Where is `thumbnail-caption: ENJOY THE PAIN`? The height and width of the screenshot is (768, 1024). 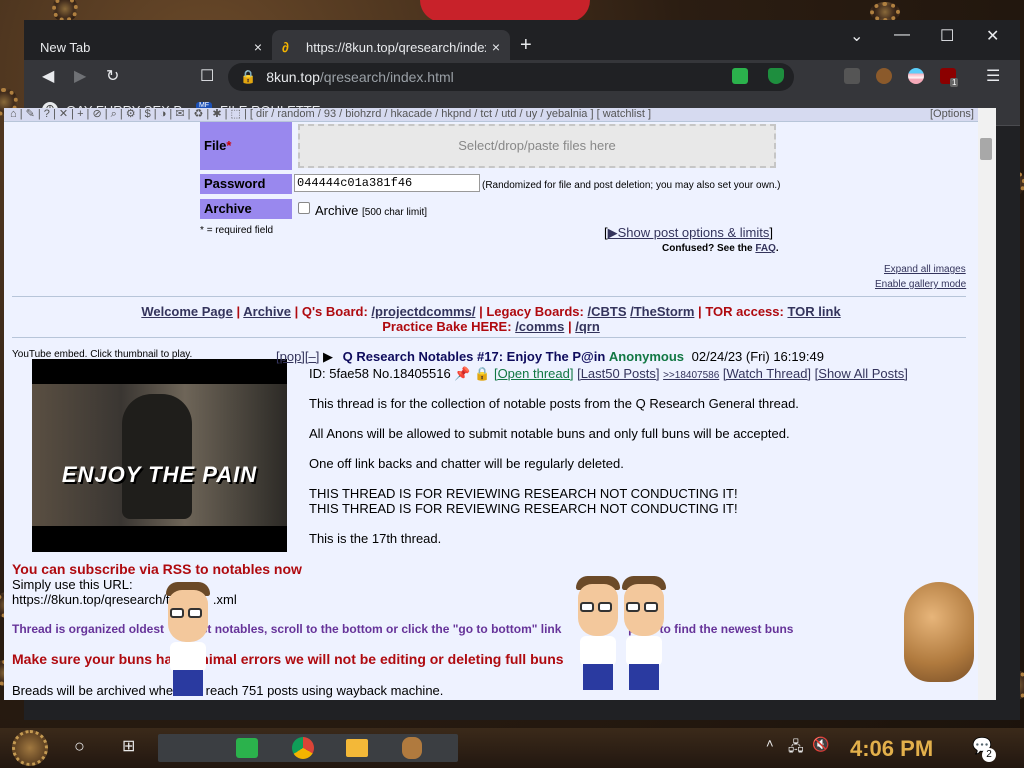 thumbnail-caption: ENJOY THE PAIN is located at coordinates (159, 474).